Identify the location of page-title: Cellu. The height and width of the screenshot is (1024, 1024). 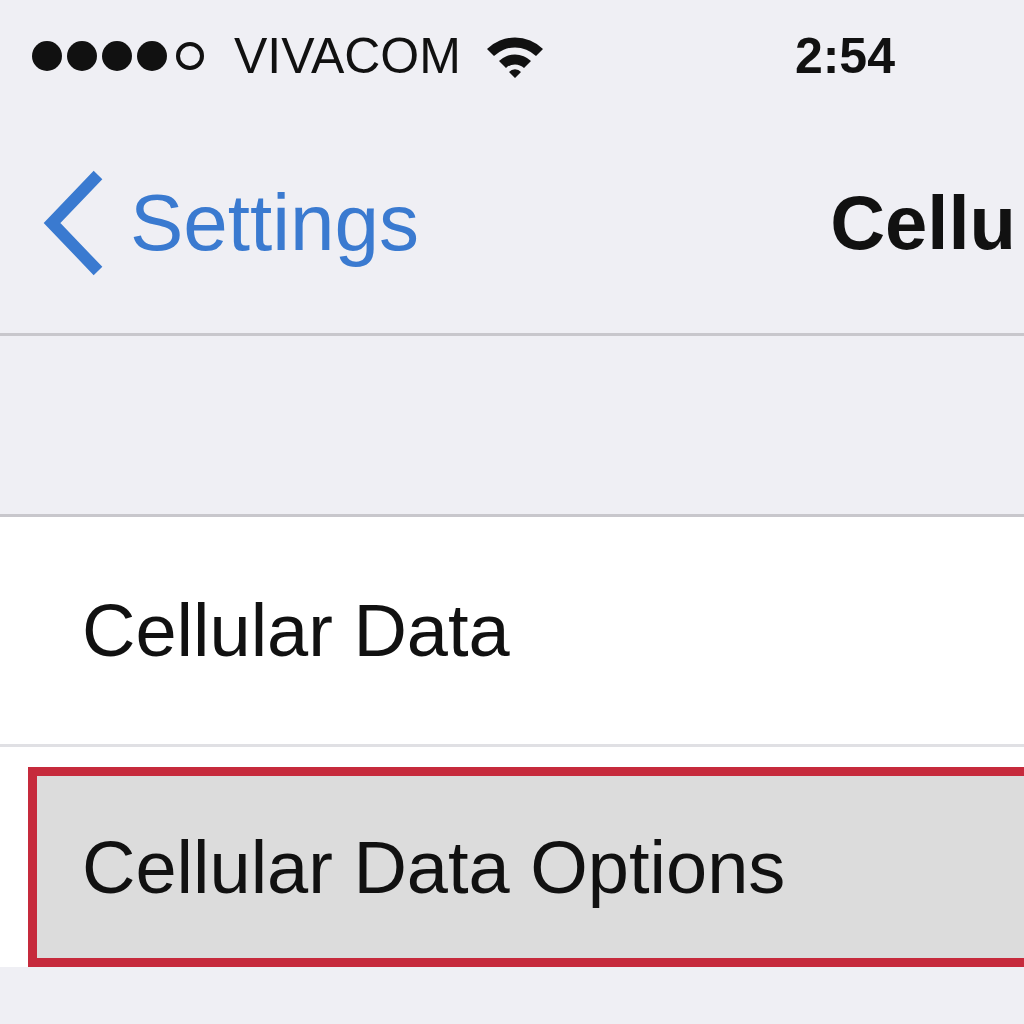
(923, 222).